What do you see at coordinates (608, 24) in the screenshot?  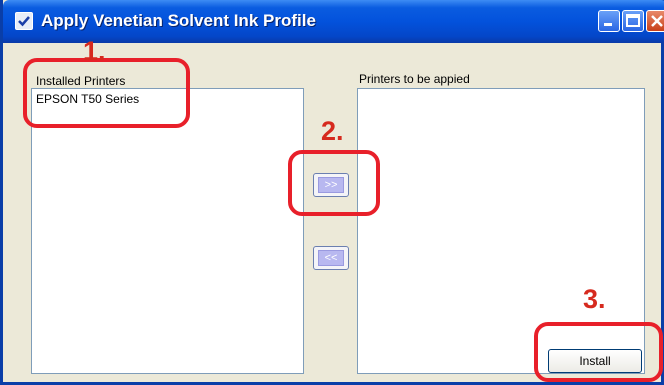 I see `minimize-icon` at bounding box center [608, 24].